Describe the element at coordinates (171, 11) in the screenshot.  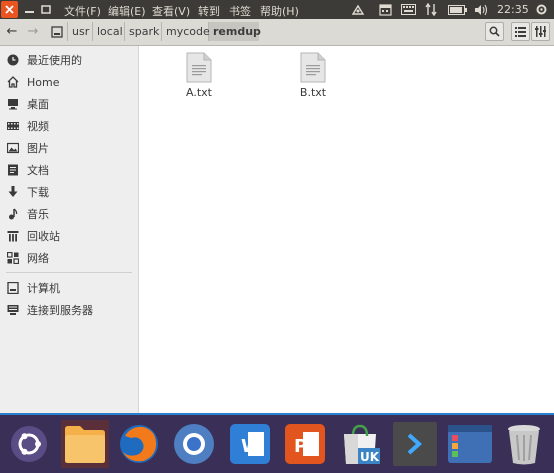
I see `menu-view: 查看(V)` at that location.